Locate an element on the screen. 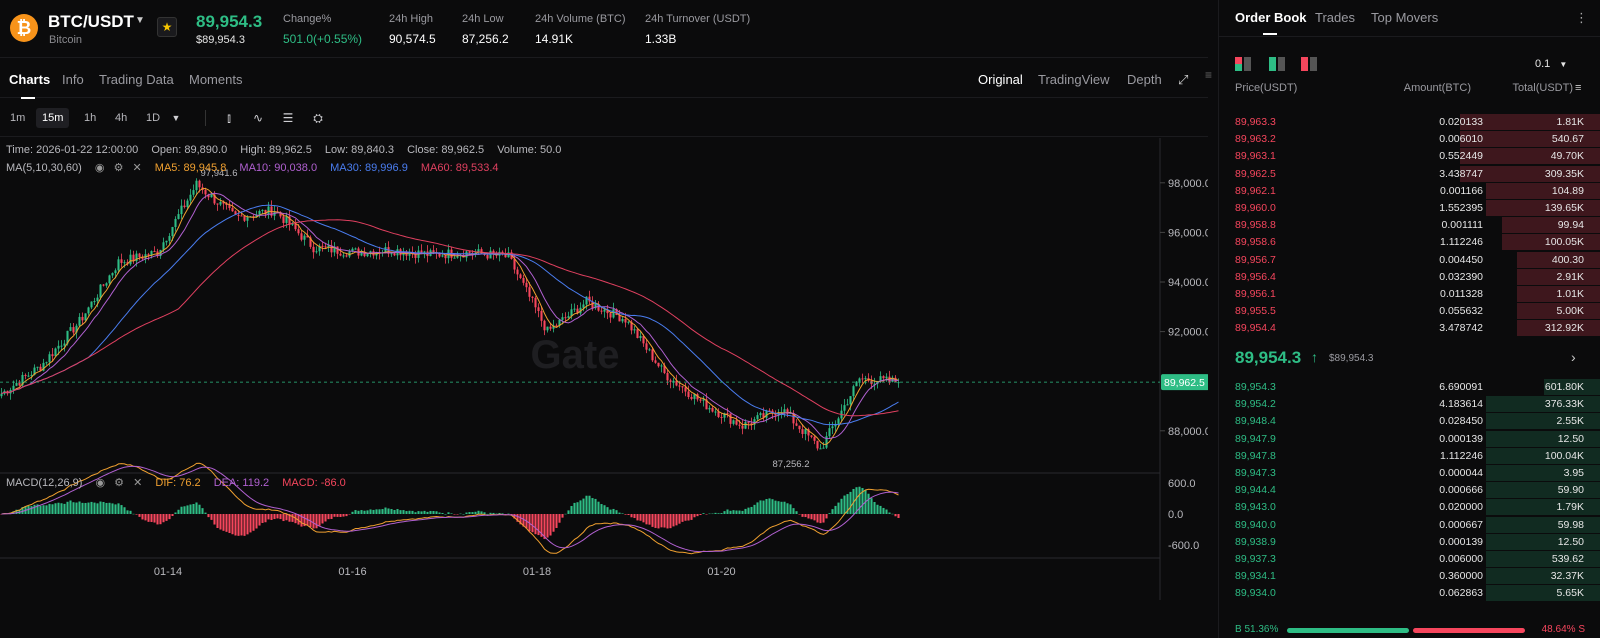 This screenshot has width=1600, height=638. tab-moments: Moments is located at coordinates (215, 79).